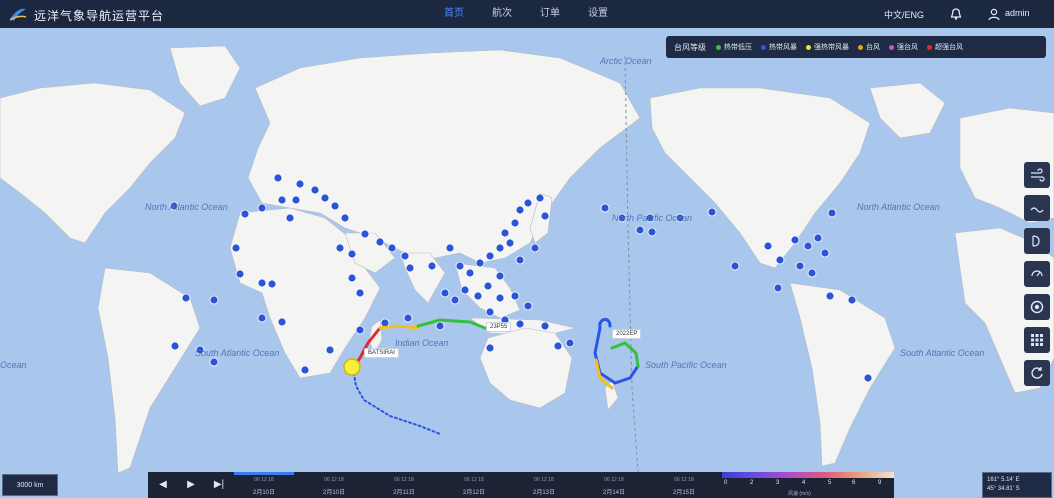 The width and height of the screenshot is (1054, 498). I want to click on pressure-layer-button, so click(1037, 274).